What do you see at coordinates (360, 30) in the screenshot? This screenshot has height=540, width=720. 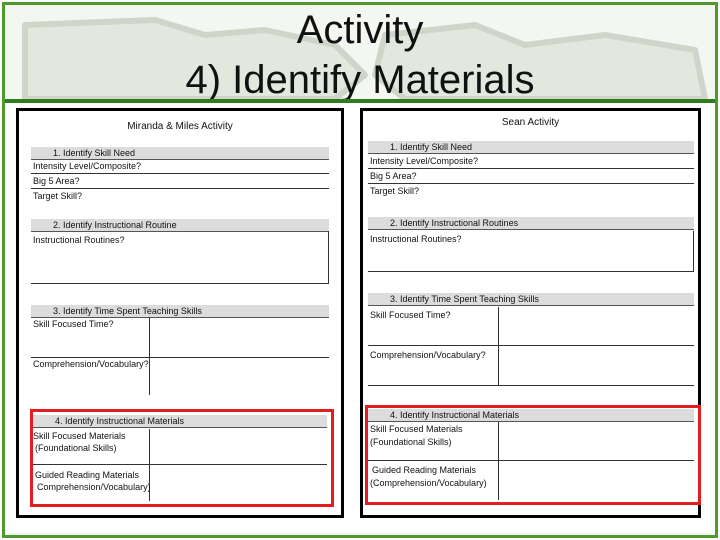 I see `slide-title-line1: Activity` at bounding box center [360, 30].